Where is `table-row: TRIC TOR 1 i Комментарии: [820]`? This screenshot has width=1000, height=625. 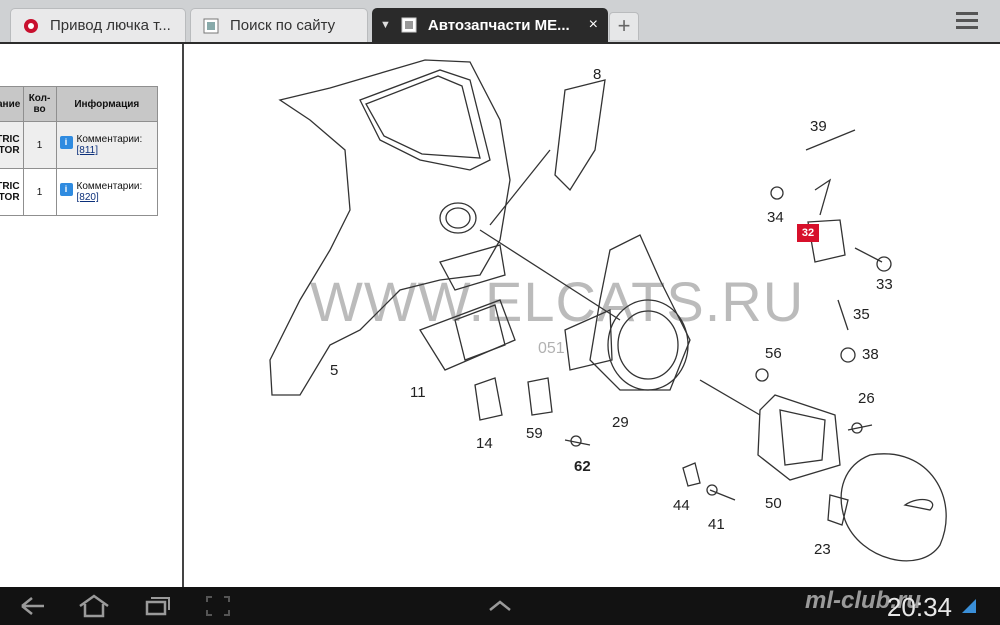 table-row: TRIC TOR 1 i Комментарии: [820] is located at coordinates (79, 192).